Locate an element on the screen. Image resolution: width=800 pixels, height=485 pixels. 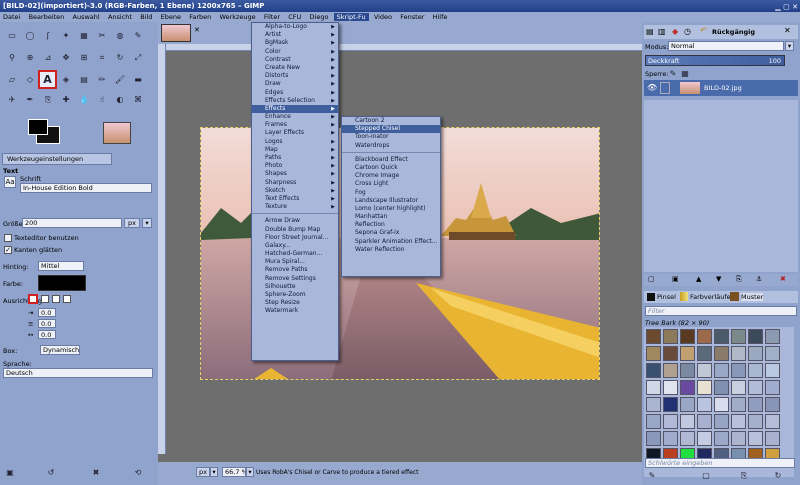
paths-icon: ✎ is located at coordinates (138, 36).